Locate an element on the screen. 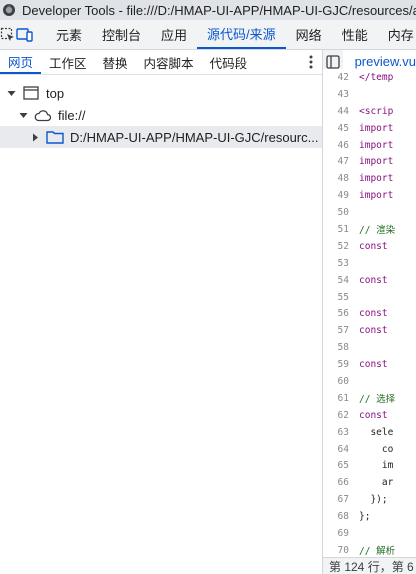 The width and height of the screenshot is (416, 574). code-line: 58 is located at coordinates (369, 347).